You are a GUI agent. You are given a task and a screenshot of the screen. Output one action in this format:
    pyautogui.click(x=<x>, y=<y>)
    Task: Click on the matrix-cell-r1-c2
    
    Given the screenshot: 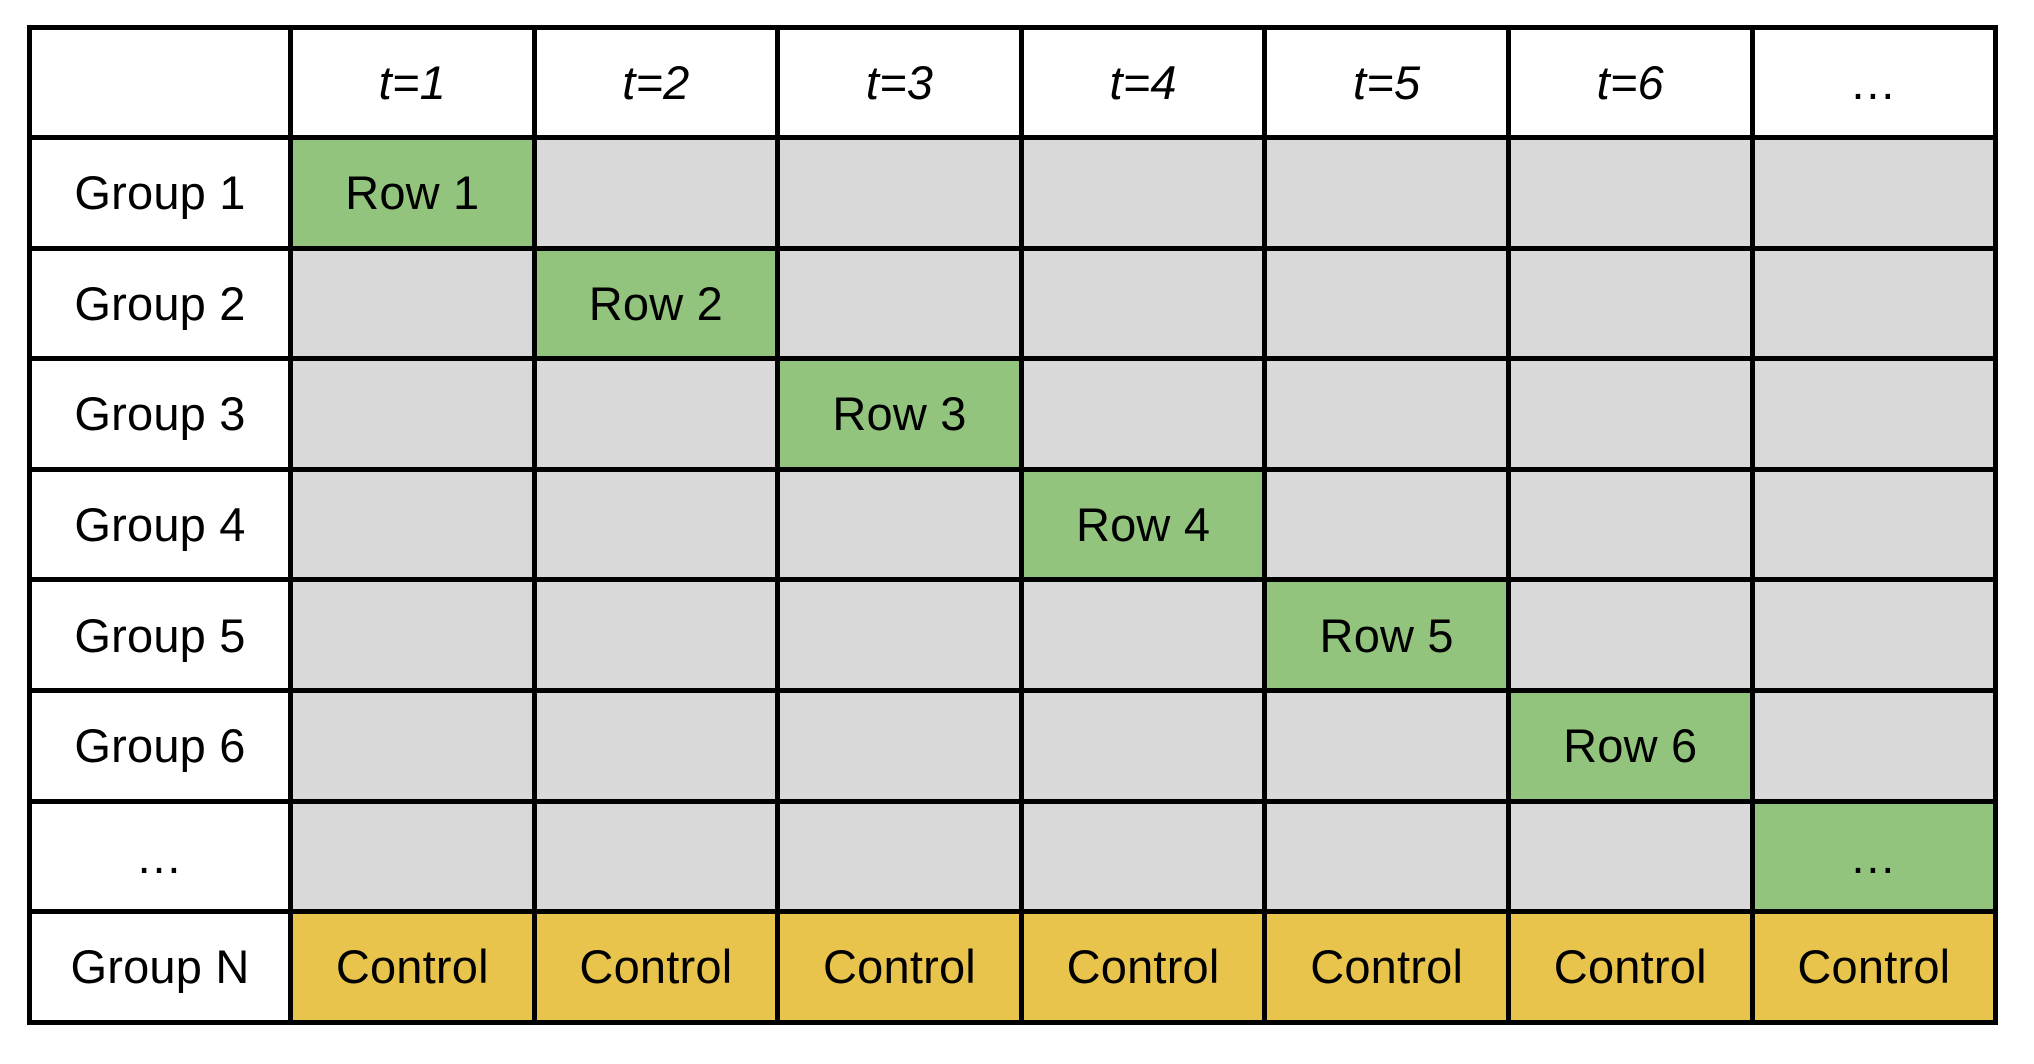 What is the action you would take?
    pyautogui.click(x=656, y=193)
    